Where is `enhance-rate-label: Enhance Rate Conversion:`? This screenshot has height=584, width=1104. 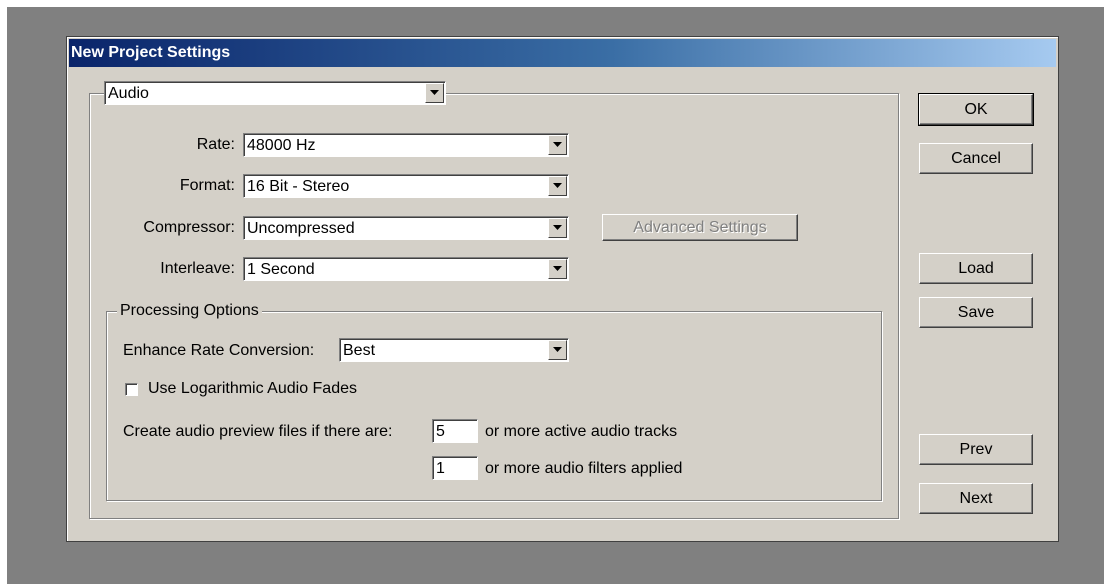 enhance-rate-label: Enhance Rate Conversion: is located at coordinates (219, 350).